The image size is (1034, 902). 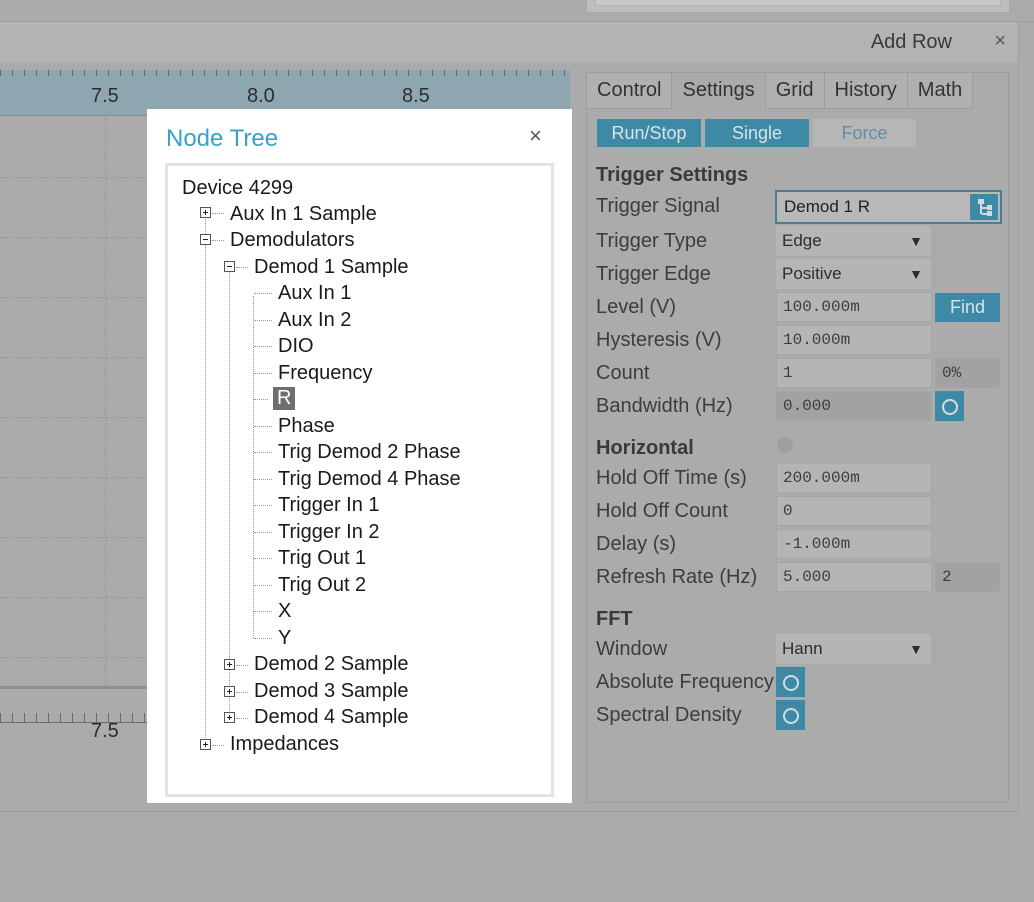 I want to click on add-row-button: Add Row, so click(x=911, y=42).